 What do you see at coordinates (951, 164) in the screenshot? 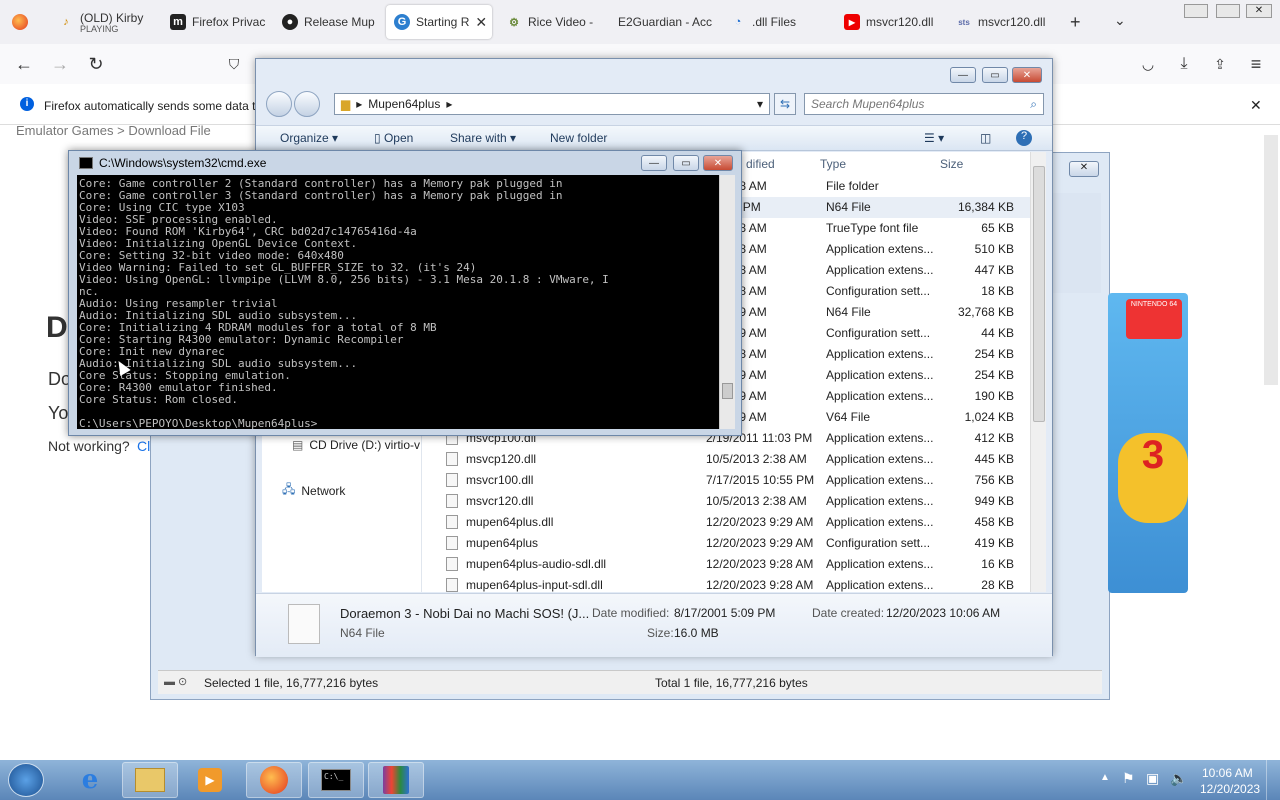
I see `column-size: Size` at bounding box center [951, 164].